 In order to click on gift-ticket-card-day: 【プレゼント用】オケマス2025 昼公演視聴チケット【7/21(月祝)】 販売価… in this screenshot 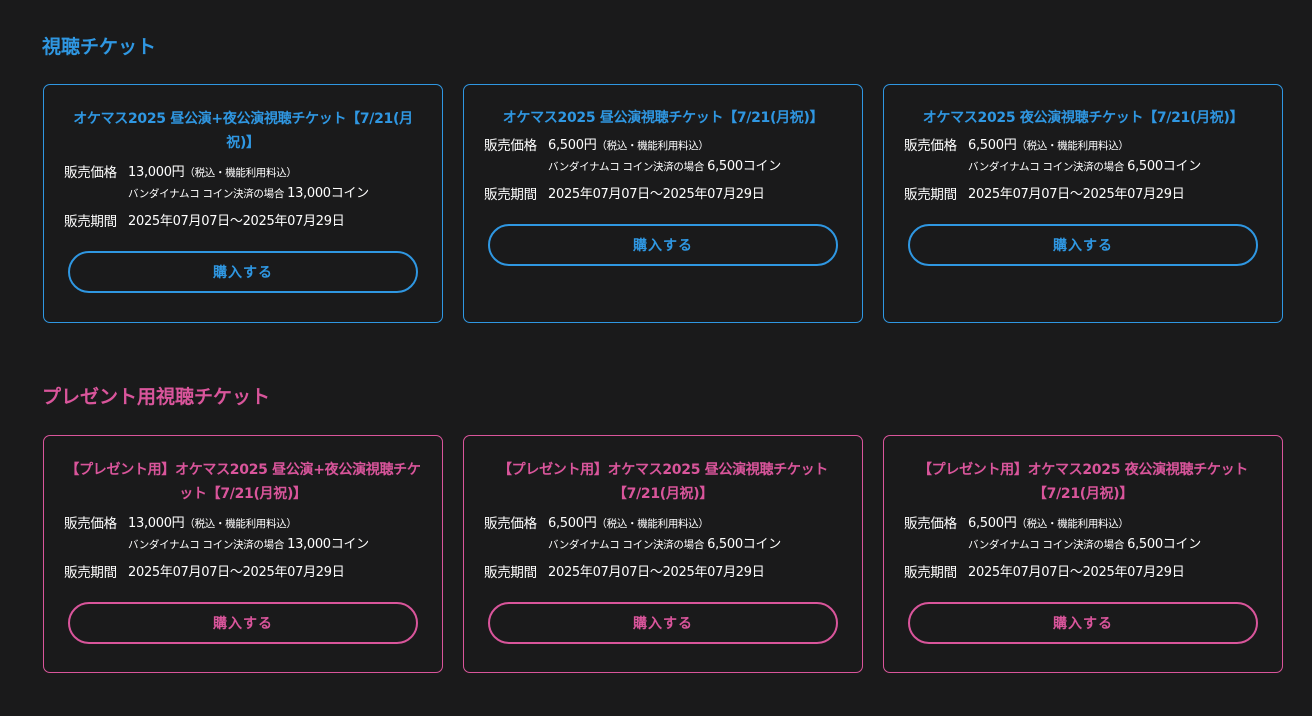, I will do `click(663, 554)`.